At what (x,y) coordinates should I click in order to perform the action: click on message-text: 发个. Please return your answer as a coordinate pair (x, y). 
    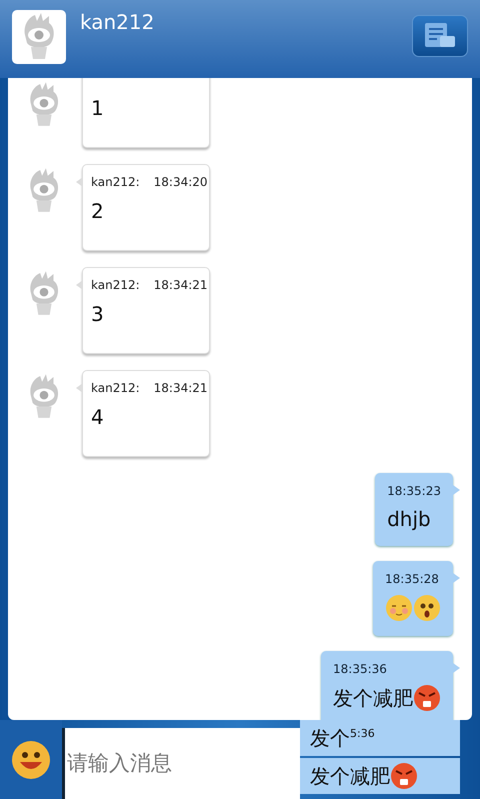
    Looking at the image, I should click on (330, 738).